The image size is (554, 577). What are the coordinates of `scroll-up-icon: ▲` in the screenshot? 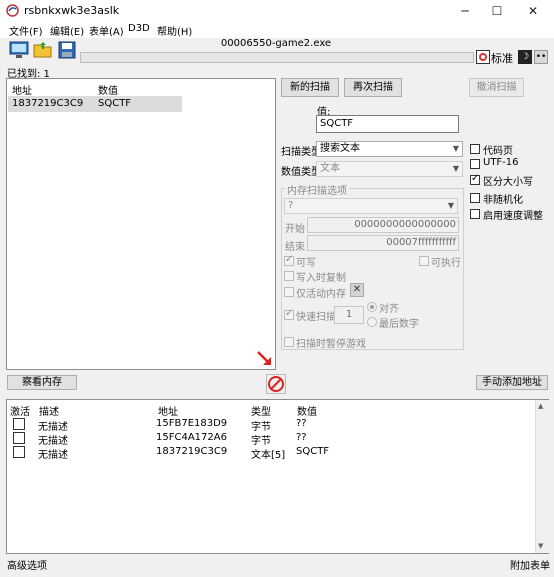 It's located at (540, 406).